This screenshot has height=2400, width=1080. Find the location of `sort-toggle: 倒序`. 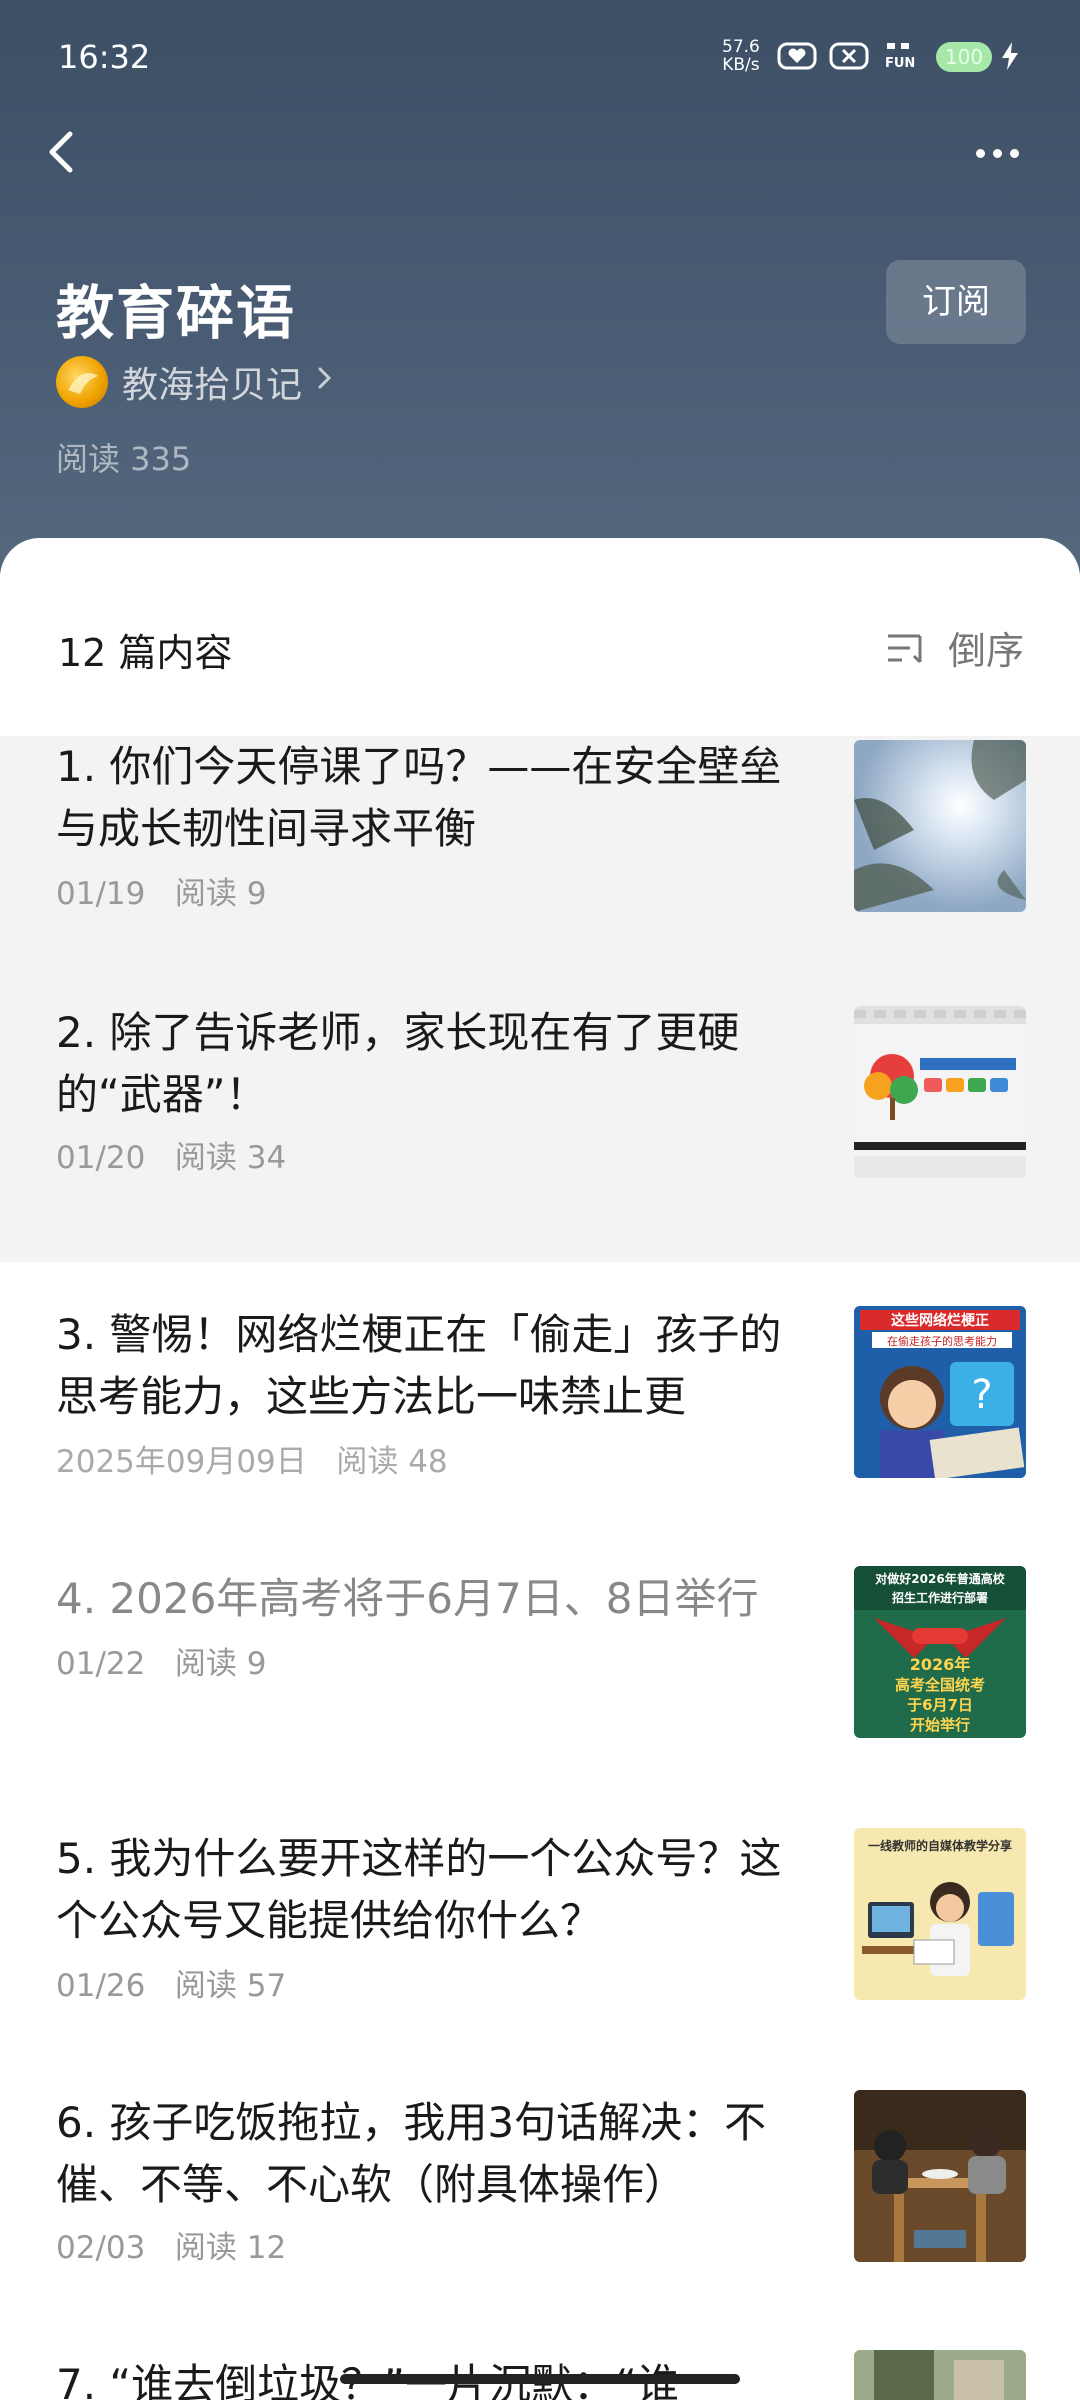

sort-toggle: 倒序 is located at coordinates (955, 647).